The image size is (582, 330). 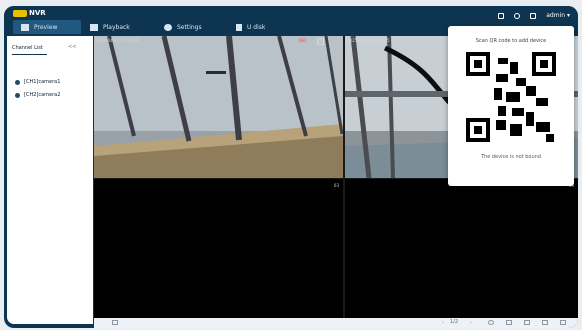 What do you see at coordinates (443, 323) in the screenshot?
I see `prev-icon: ‹` at bounding box center [443, 323].